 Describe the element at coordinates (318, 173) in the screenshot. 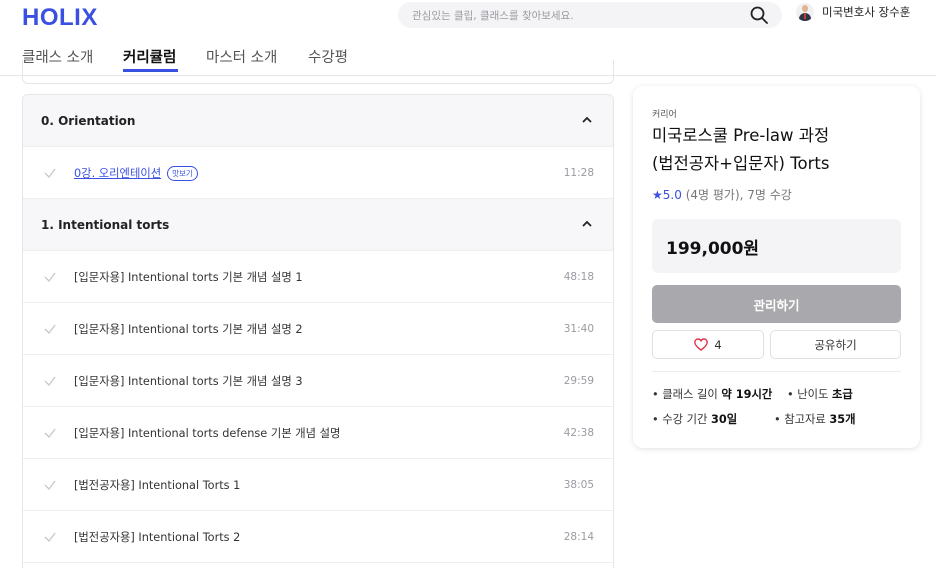

I see `lesson-row: 0강. 오리엔테이션 맛보기 11:28` at that location.